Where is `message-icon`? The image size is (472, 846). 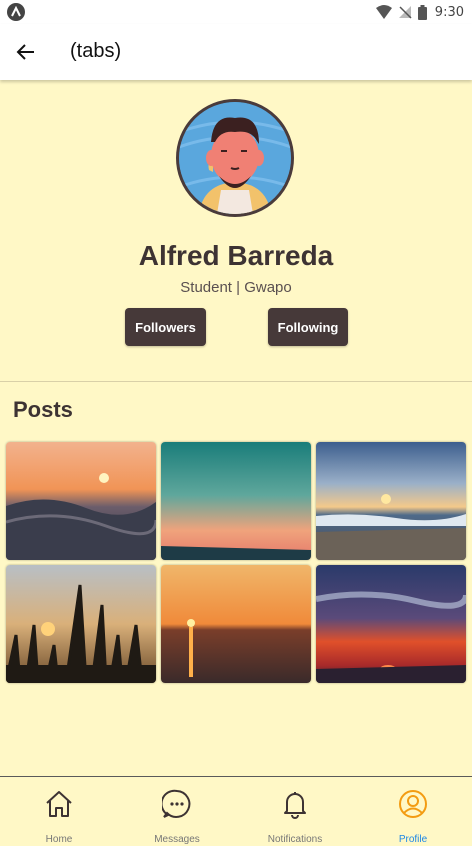
message-icon is located at coordinates (176, 803).